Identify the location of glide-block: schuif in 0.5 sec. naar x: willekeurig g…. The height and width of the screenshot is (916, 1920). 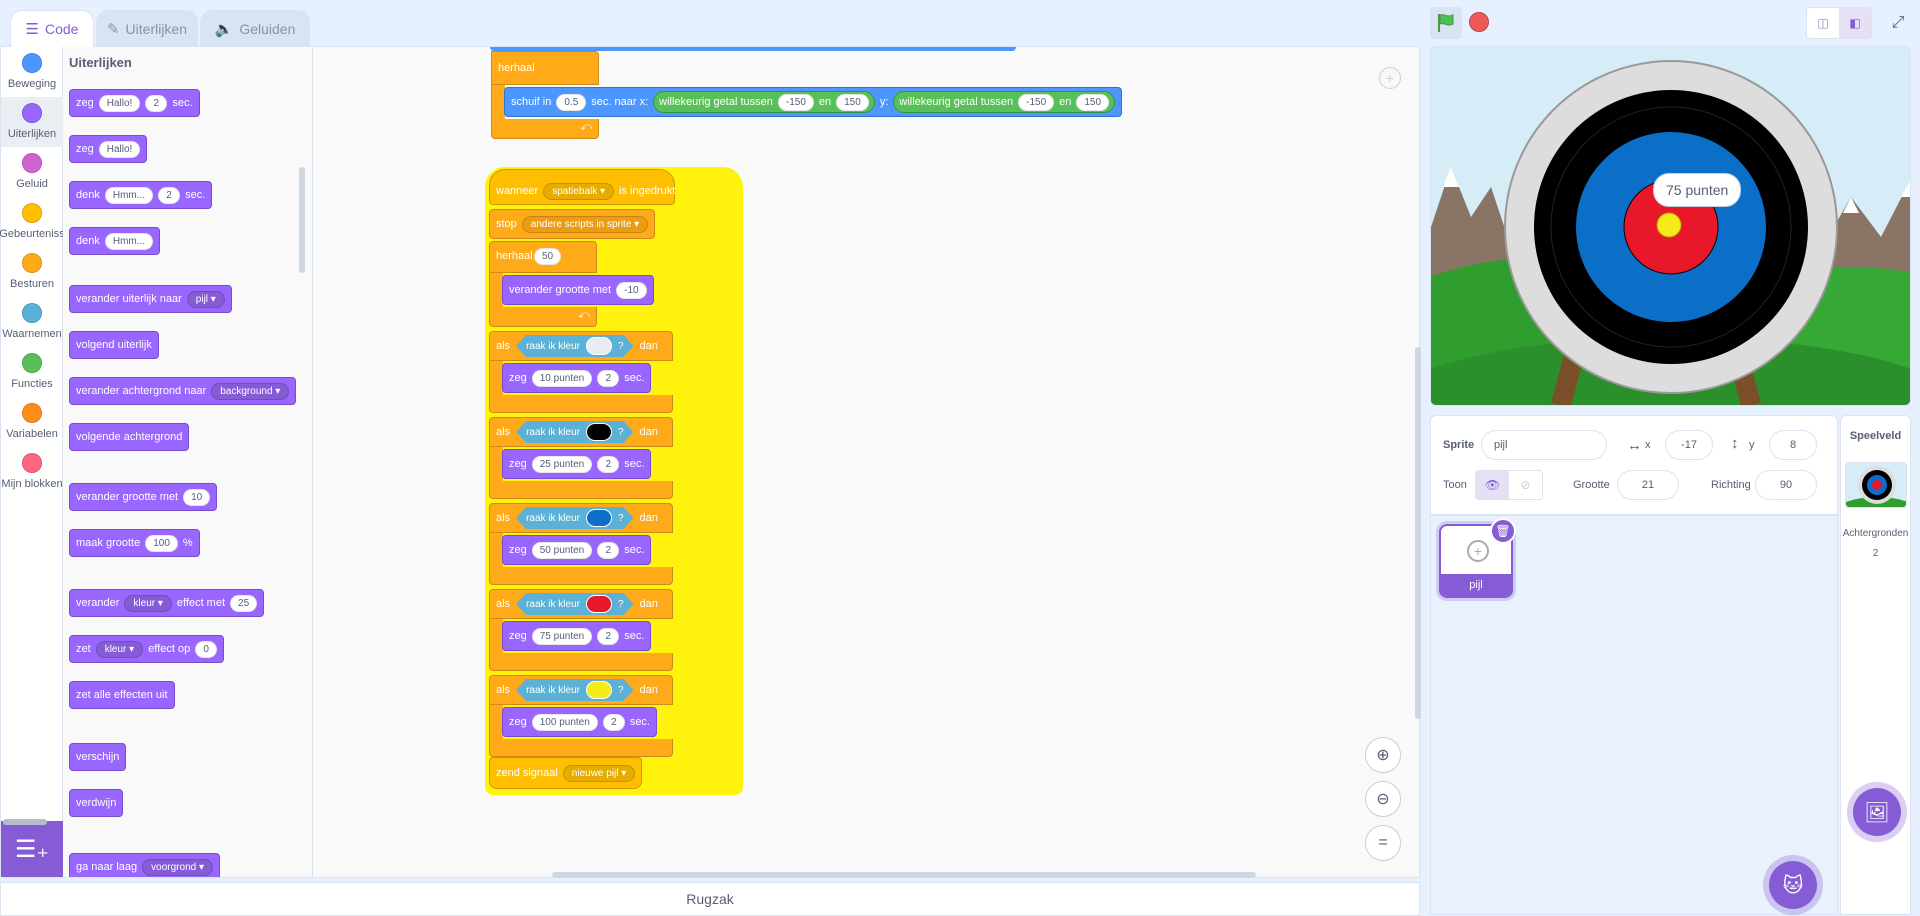
(813, 102).